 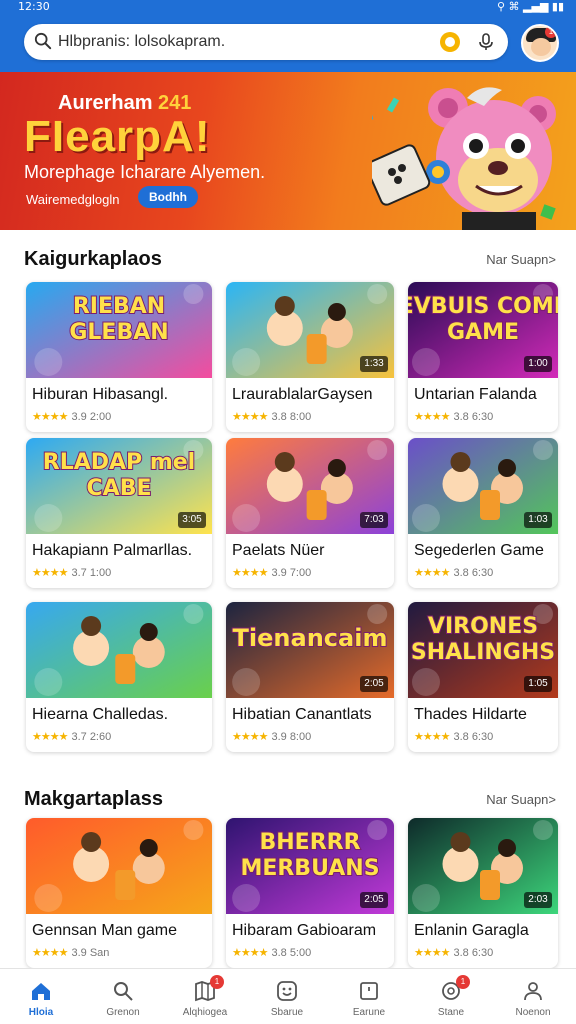 I want to click on game-title: Gennsan Man game, so click(x=120, y=931).